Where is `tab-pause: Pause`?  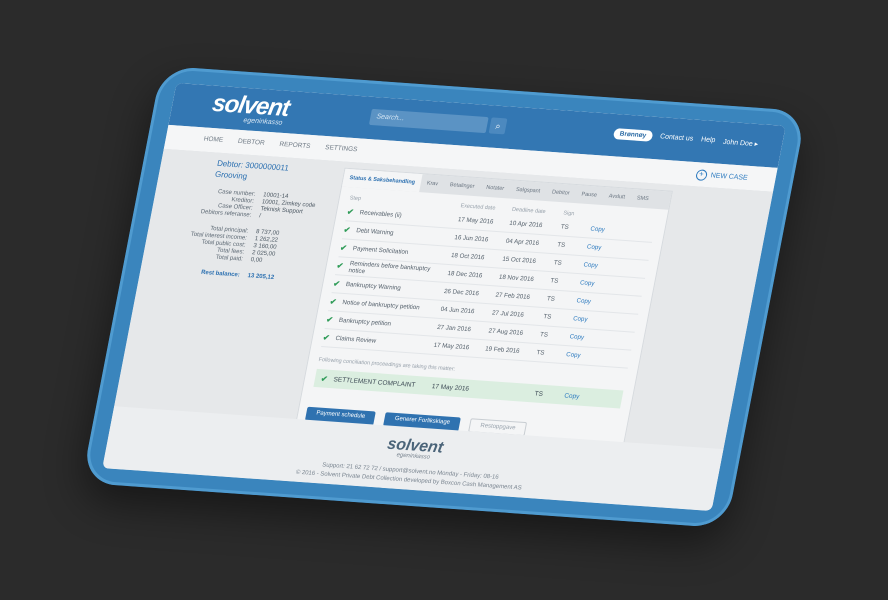
tab-pause: Pause is located at coordinates (589, 195).